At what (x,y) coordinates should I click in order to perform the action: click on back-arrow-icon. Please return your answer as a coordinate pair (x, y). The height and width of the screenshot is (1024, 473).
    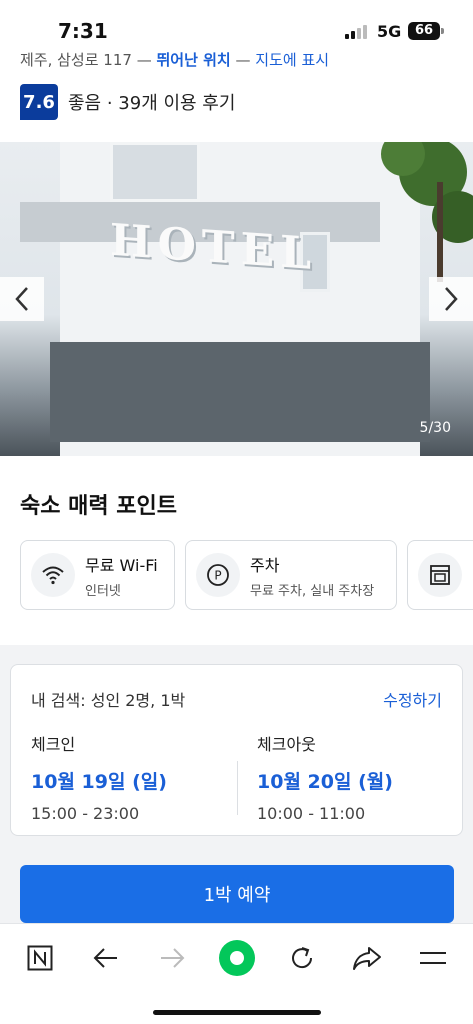
    Looking at the image, I should click on (105, 958).